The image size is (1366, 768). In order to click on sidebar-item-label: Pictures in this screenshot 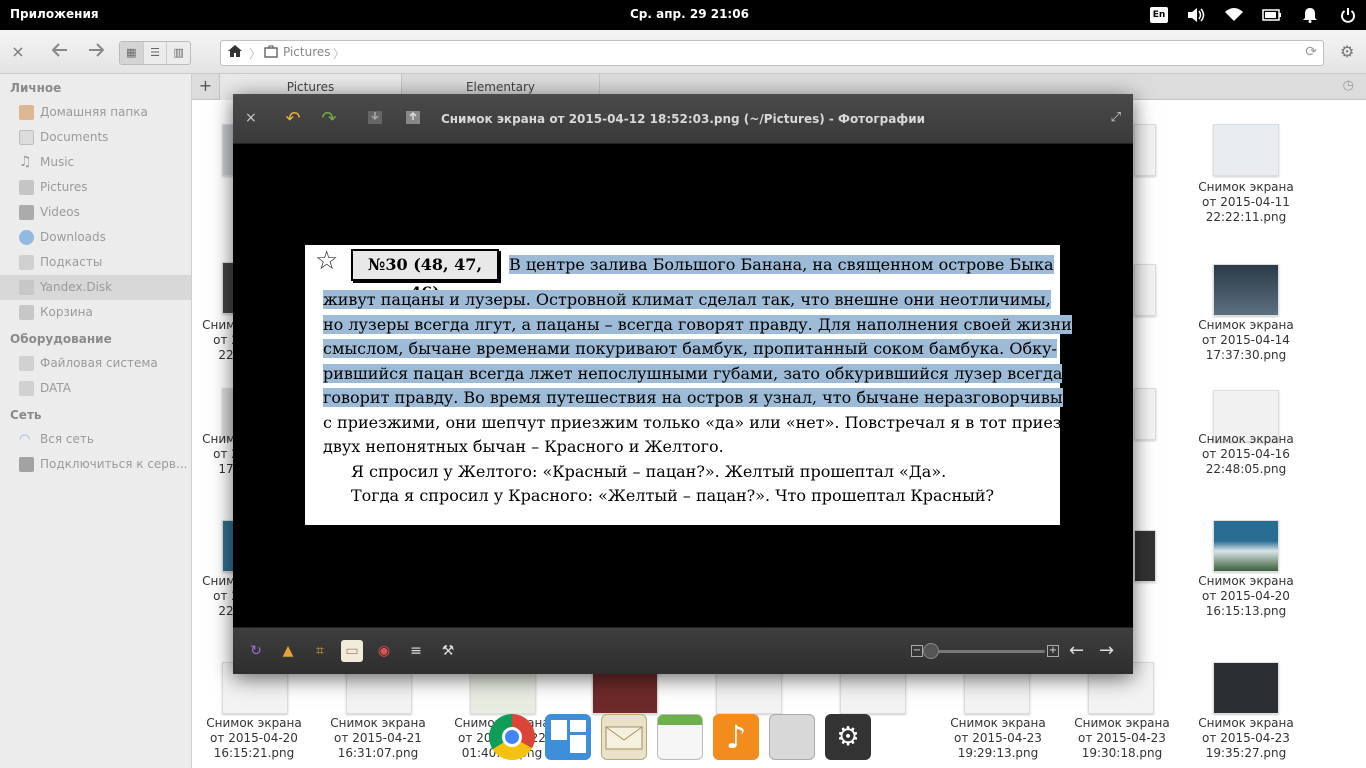, I will do `click(64, 187)`.